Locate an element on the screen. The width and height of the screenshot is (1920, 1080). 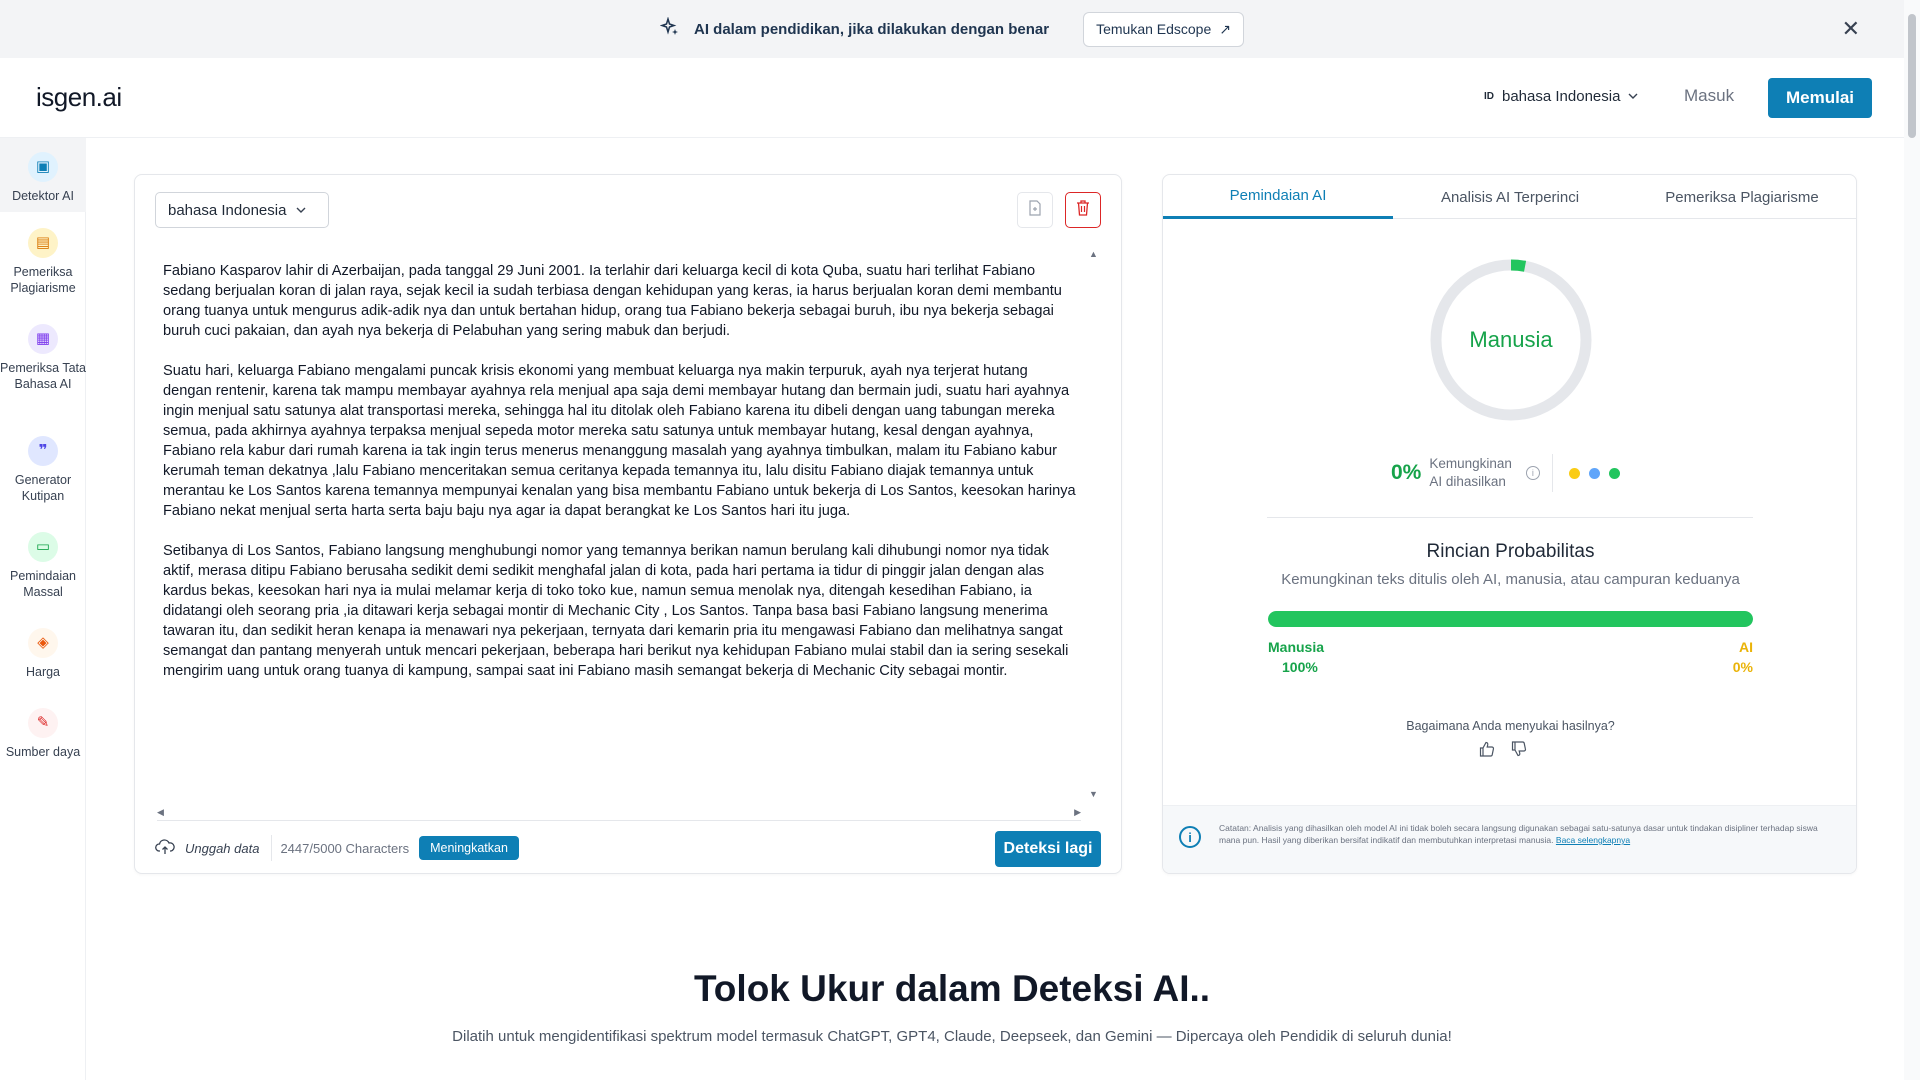
info-circle-icon: i is located at coordinates (1190, 837).